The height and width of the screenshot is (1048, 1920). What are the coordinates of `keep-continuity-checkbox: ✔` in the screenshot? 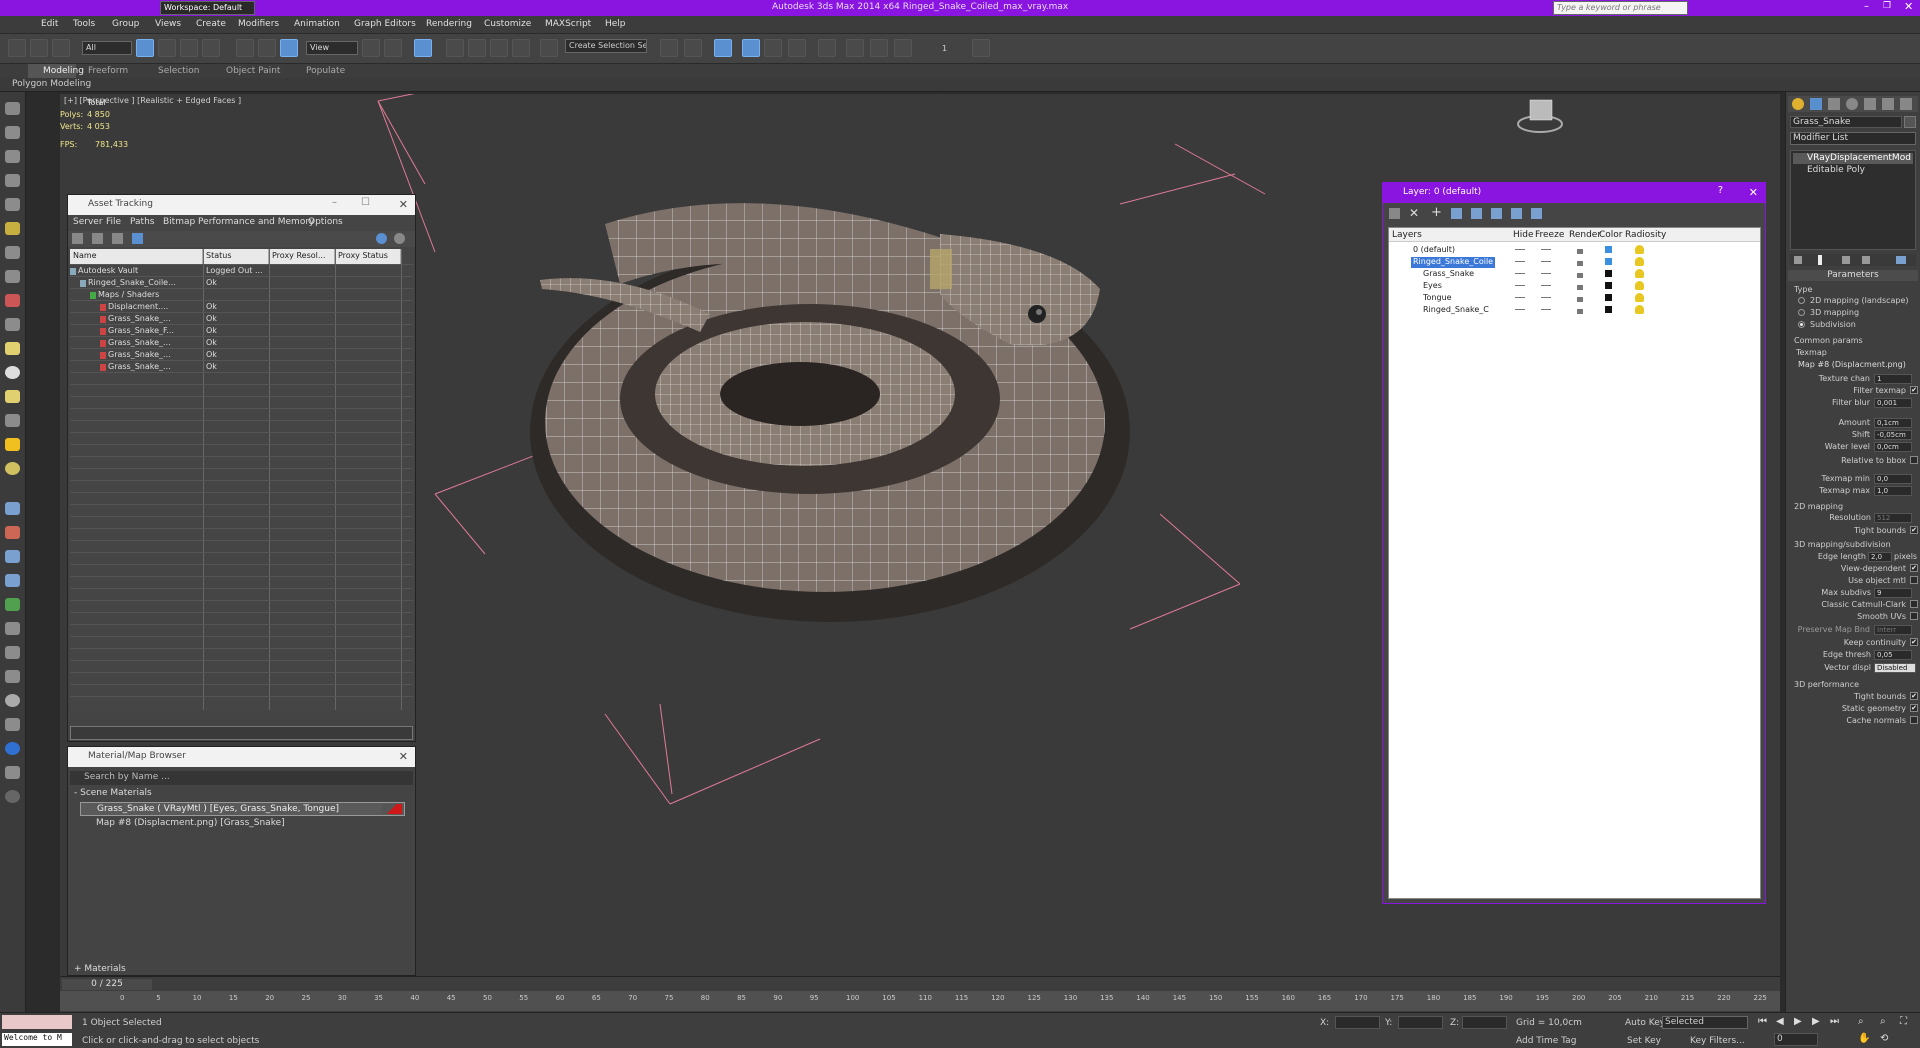 It's located at (1914, 642).